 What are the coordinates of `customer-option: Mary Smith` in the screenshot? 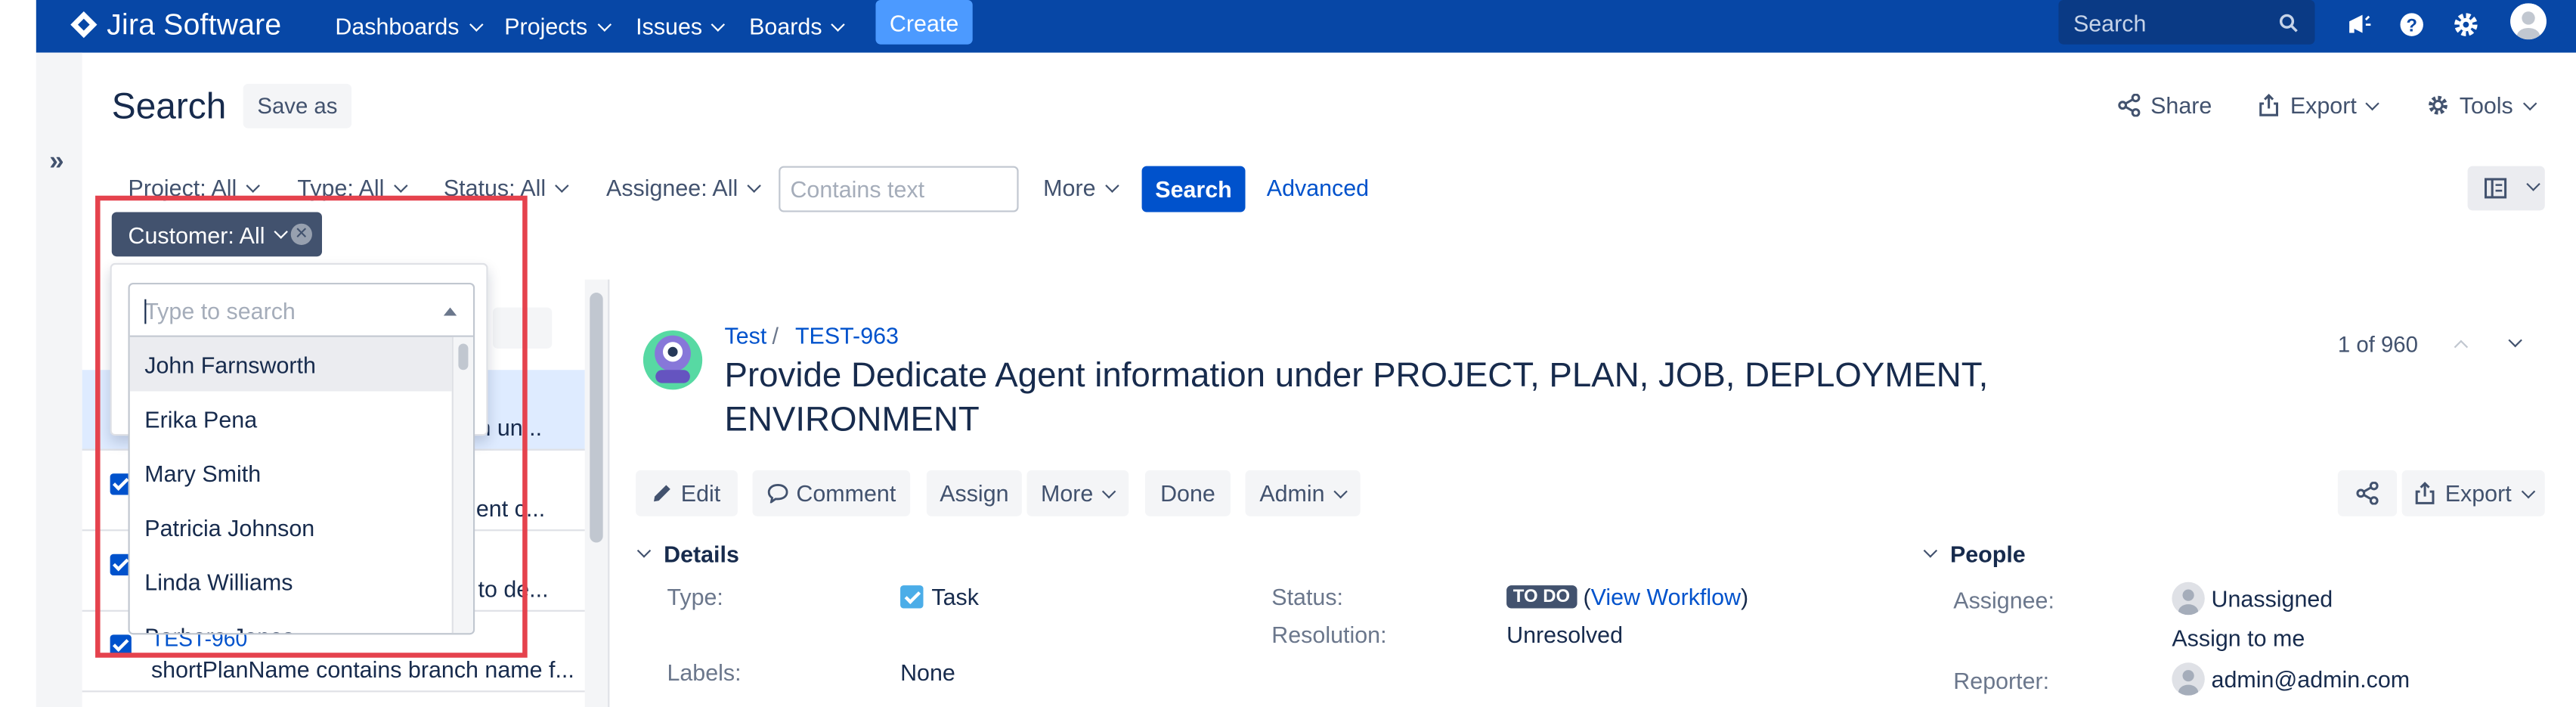 It's located at (291, 472).